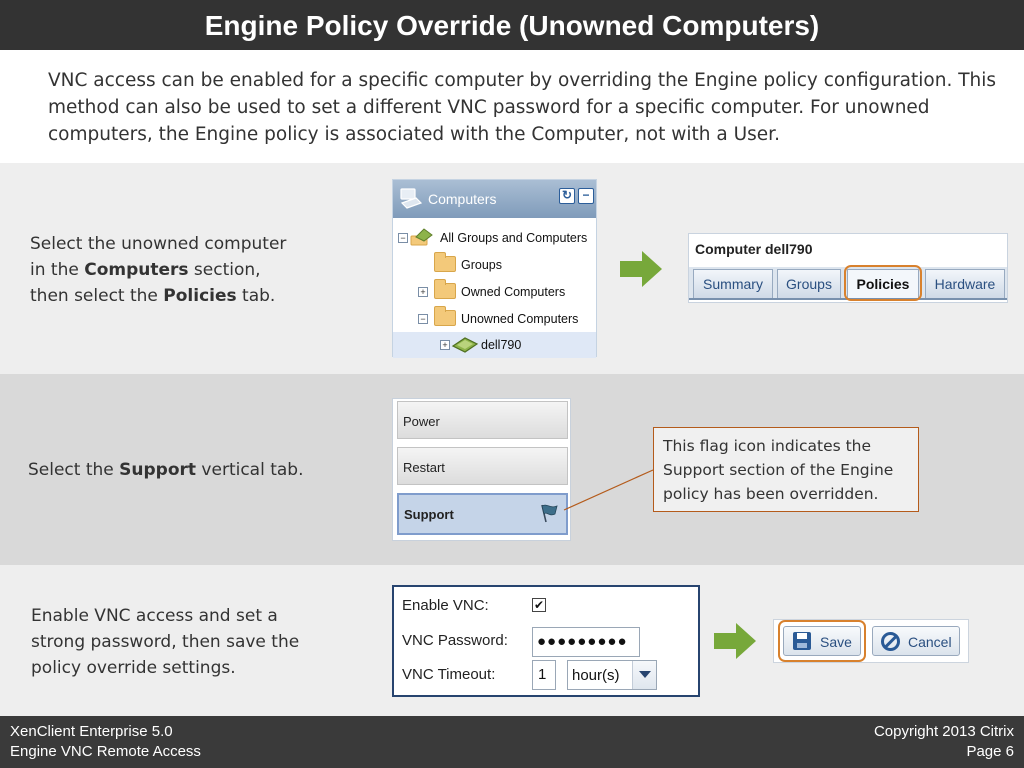 This screenshot has width=1024, height=768. I want to click on tree-item-all-groups: − All Groups and Computers, so click(494, 238).